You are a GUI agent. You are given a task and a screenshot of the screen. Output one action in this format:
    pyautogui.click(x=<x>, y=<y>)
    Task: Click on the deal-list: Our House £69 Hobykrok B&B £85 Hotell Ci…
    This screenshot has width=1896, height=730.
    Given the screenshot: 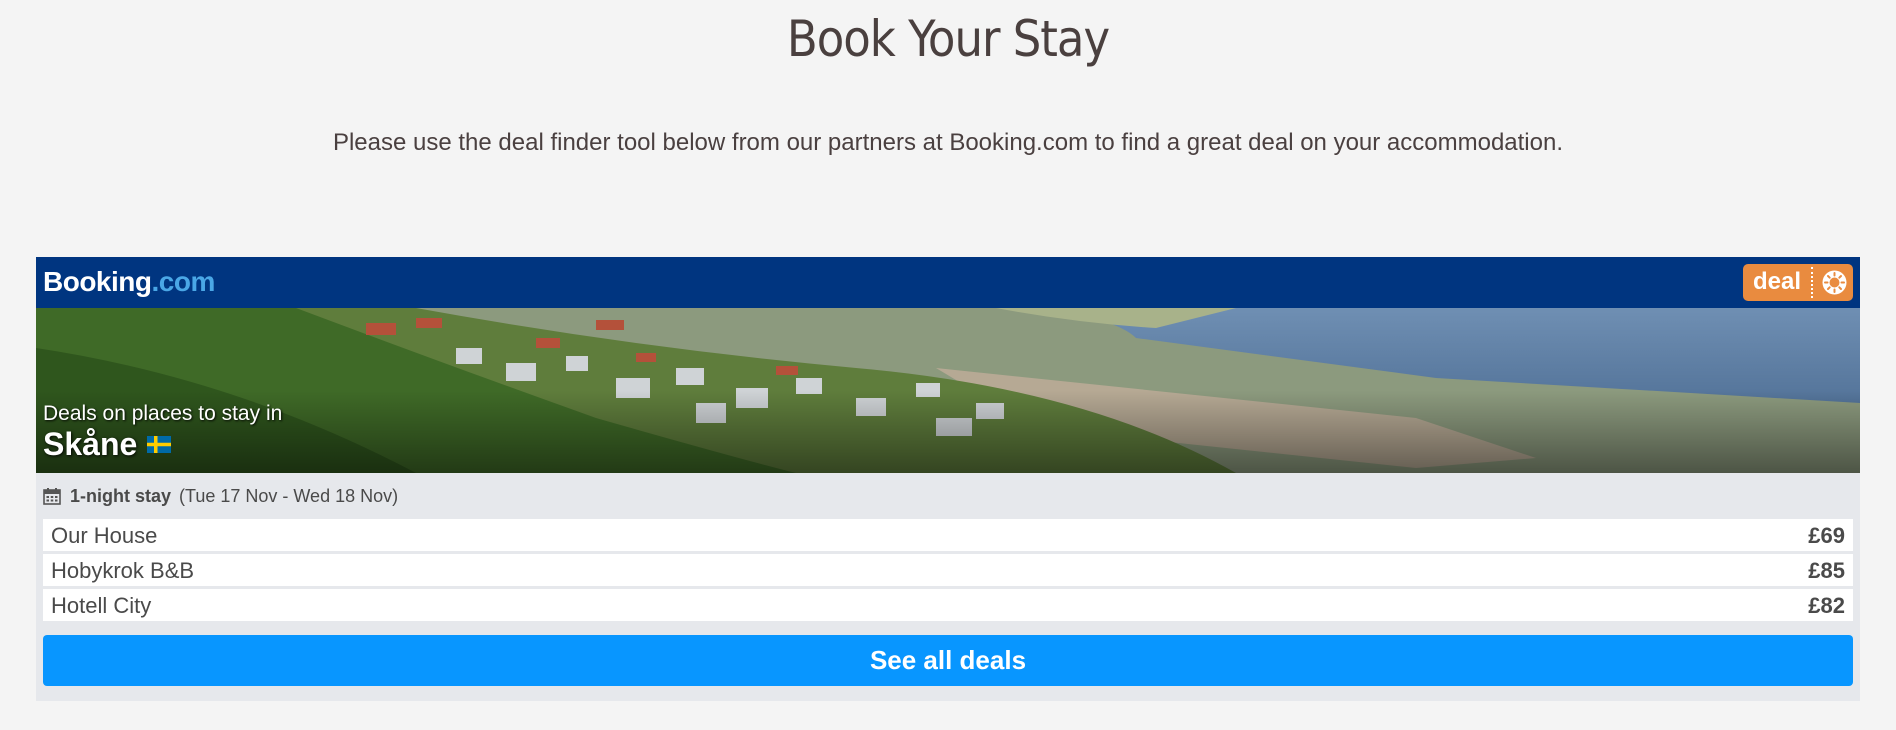 What is the action you would take?
    pyautogui.click(x=948, y=571)
    